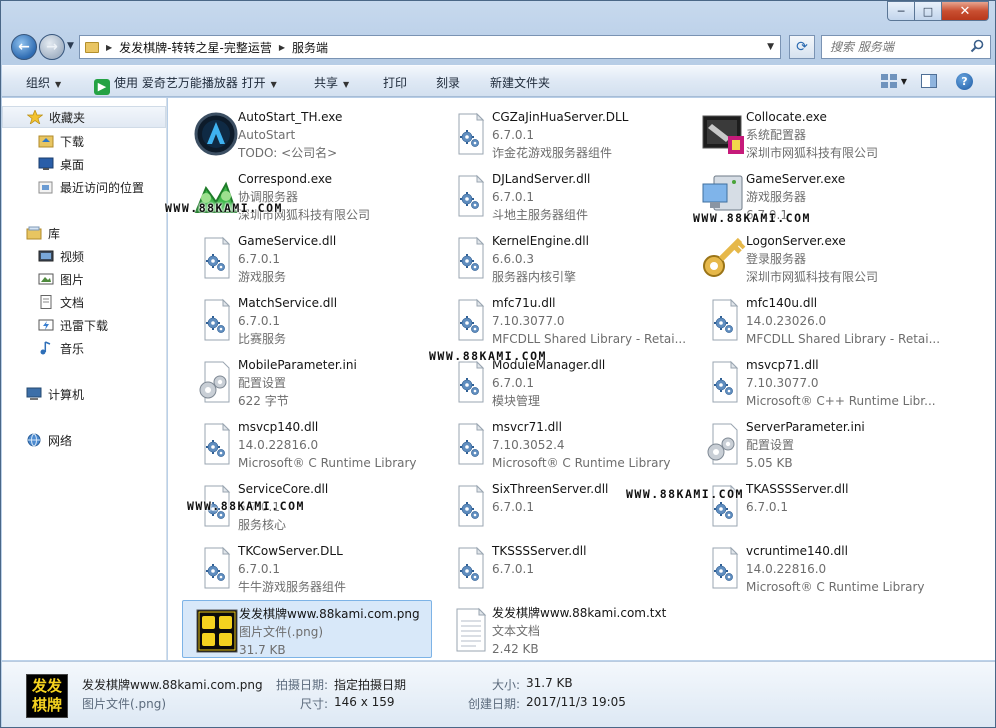 The height and width of the screenshot is (728, 996). I want to click on file-item-text: GameService.dll 6.7.0.1 游戏服务, so click(287, 259).